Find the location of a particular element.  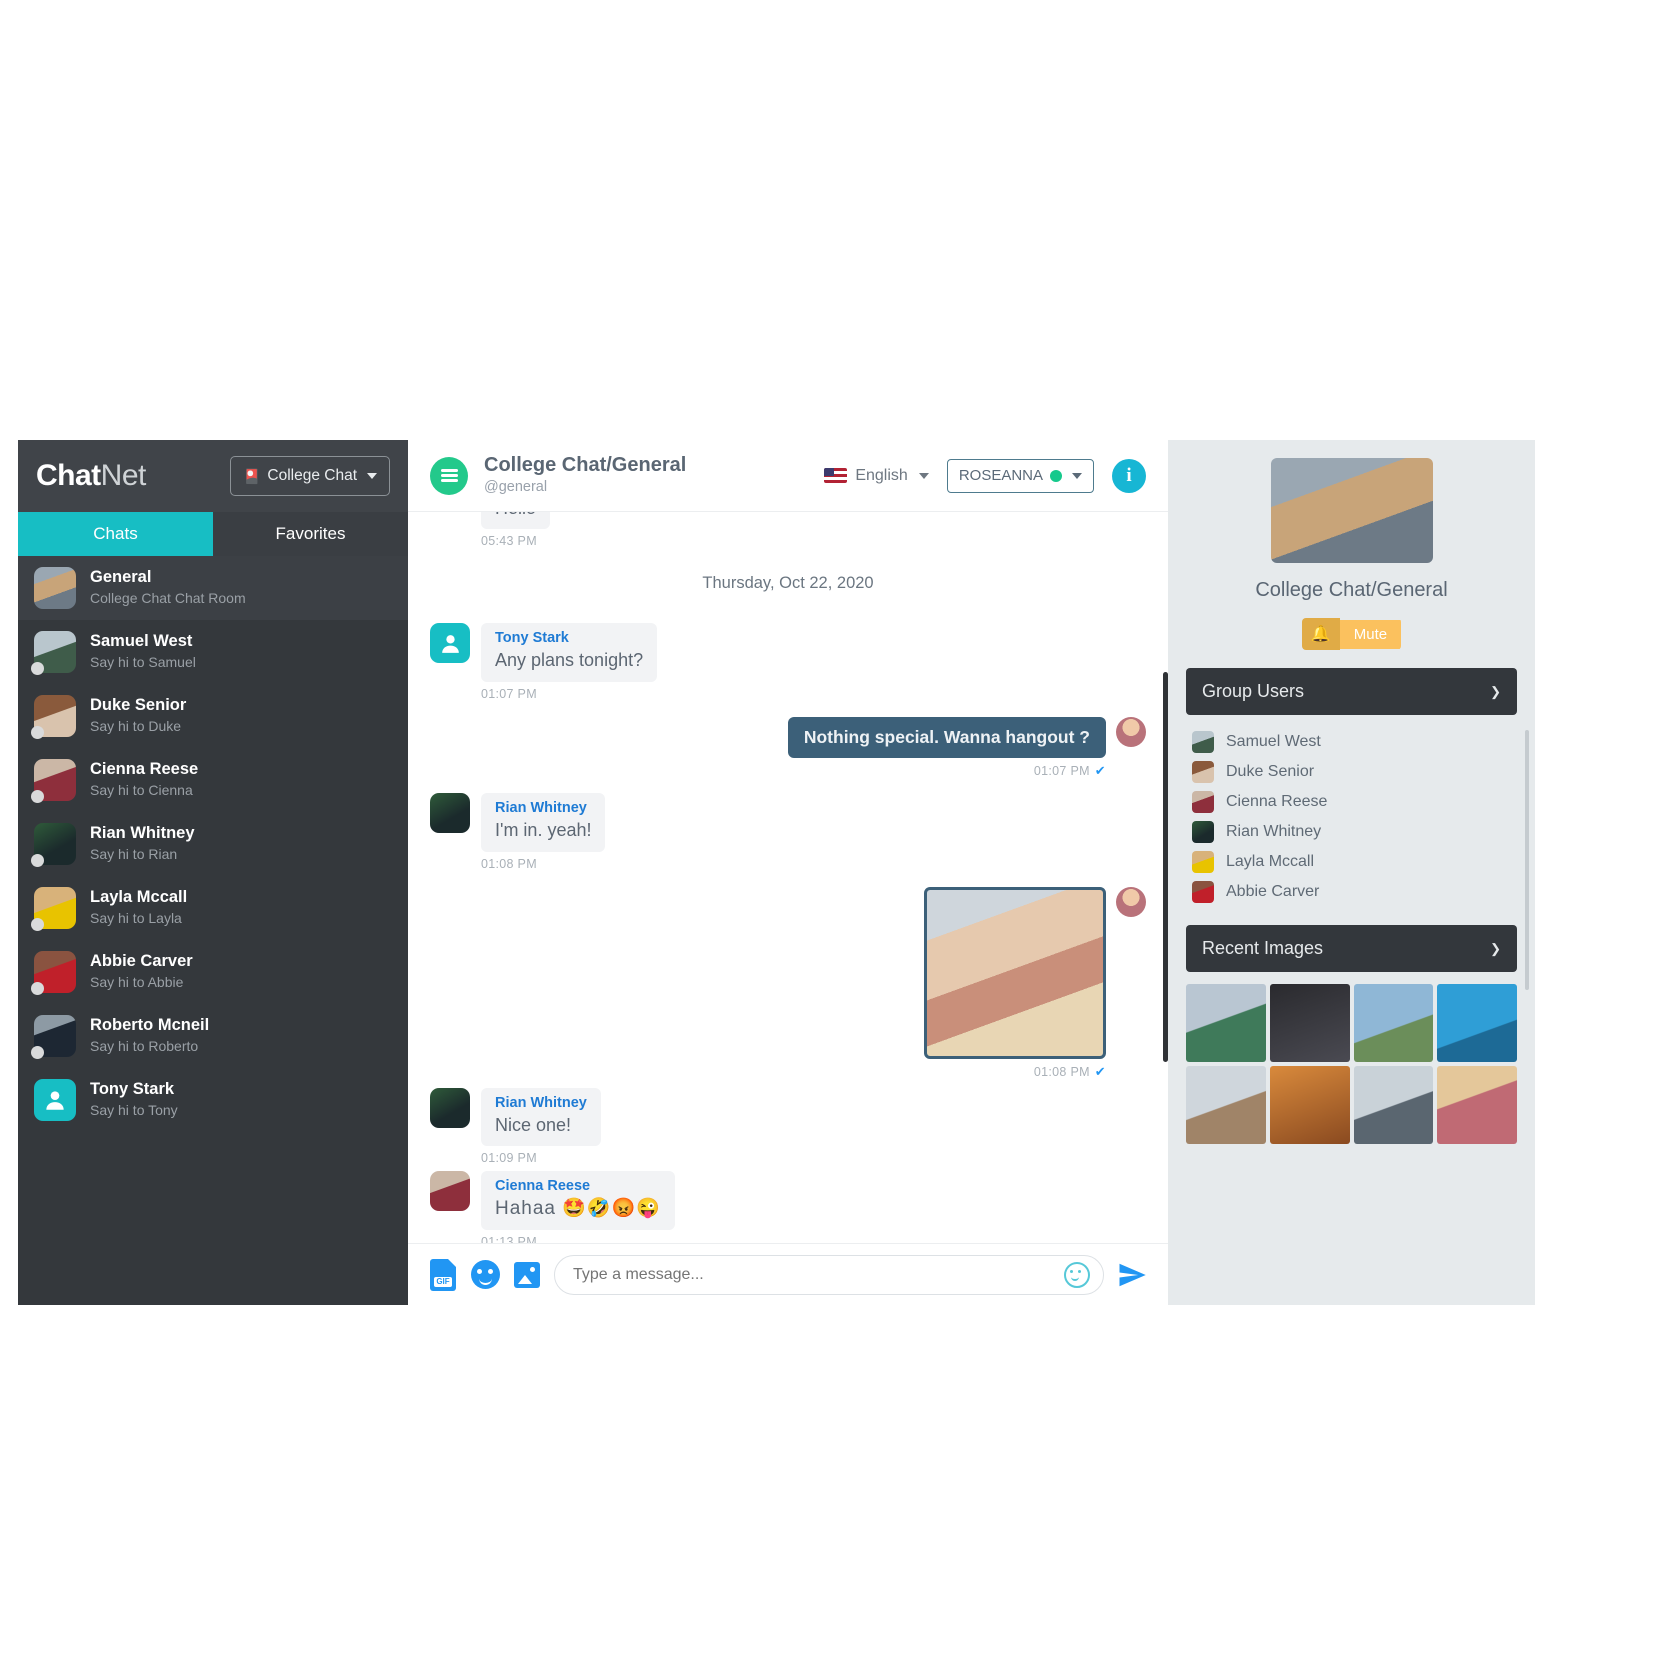

chat-list-item: Rian Whitney Say hi to Rian is located at coordinates (213, 844).